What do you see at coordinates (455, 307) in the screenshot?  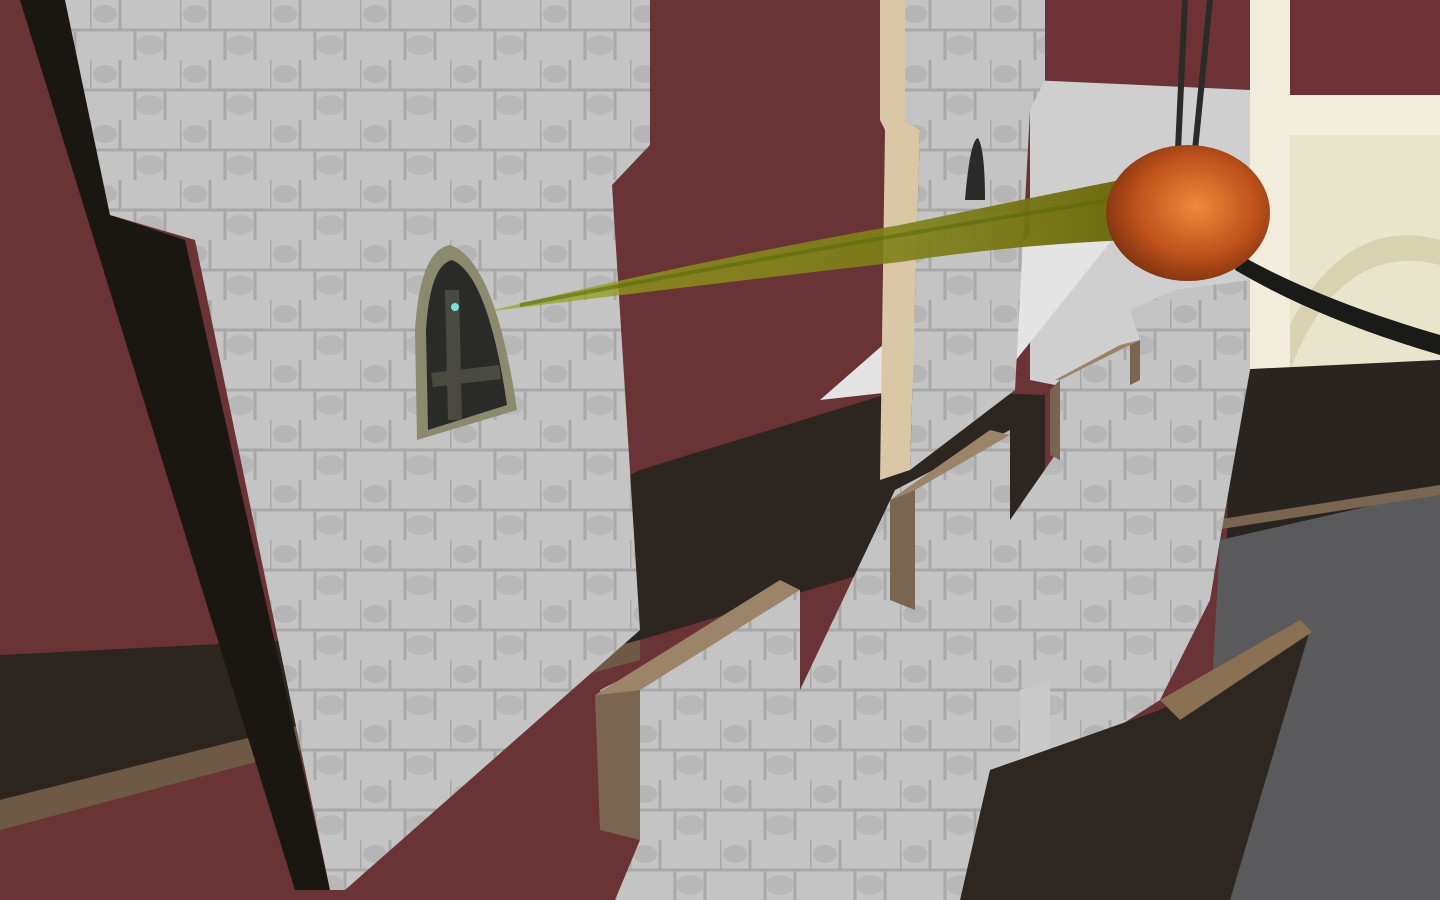 I see `window-spark` at bounding box center [455, 307].